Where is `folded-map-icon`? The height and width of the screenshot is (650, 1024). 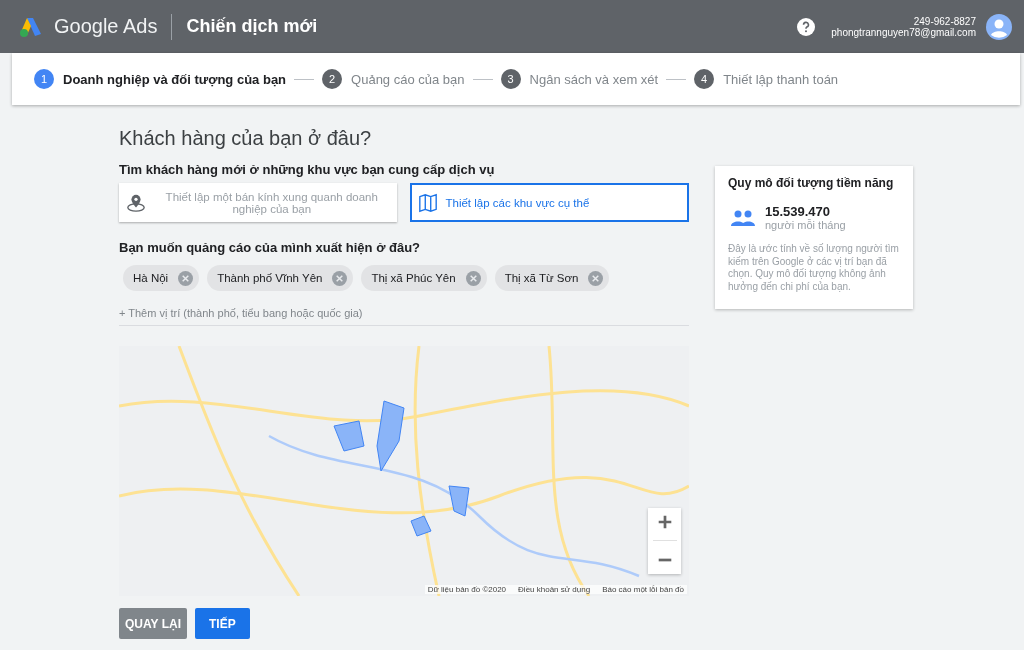
folded-map-icon is located at coordinates (427, 202).